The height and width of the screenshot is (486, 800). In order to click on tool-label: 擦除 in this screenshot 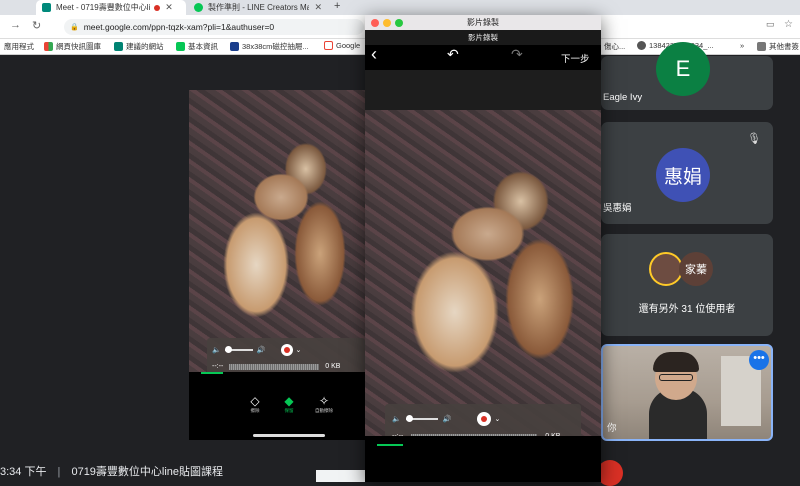, I will do `click(255, 410)`.